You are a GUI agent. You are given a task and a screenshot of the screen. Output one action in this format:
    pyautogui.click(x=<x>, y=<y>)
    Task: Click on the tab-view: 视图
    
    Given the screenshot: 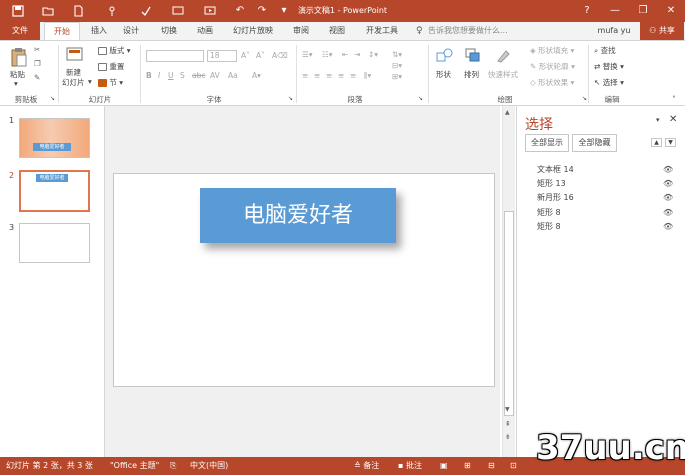 What is the action you would take?
    pyautogui.click(x=337, y=31)
    